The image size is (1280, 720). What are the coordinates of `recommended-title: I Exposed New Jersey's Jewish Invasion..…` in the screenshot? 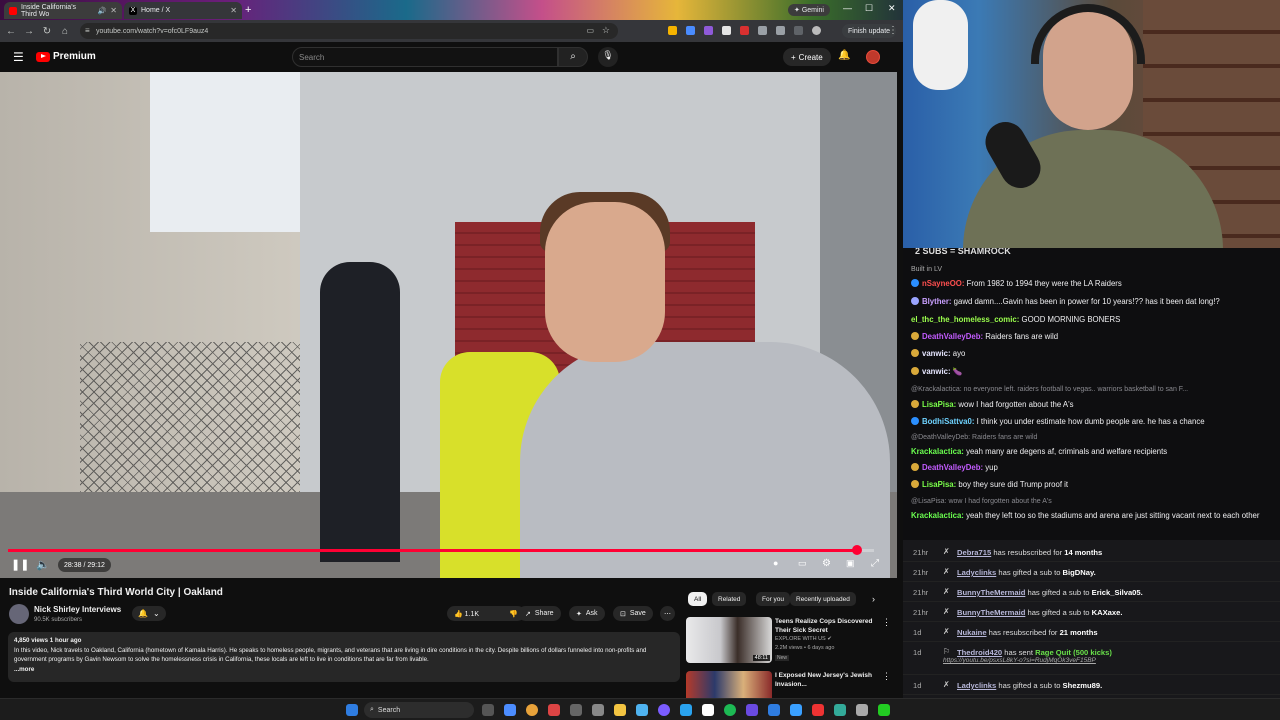 It's located at (830, 680).